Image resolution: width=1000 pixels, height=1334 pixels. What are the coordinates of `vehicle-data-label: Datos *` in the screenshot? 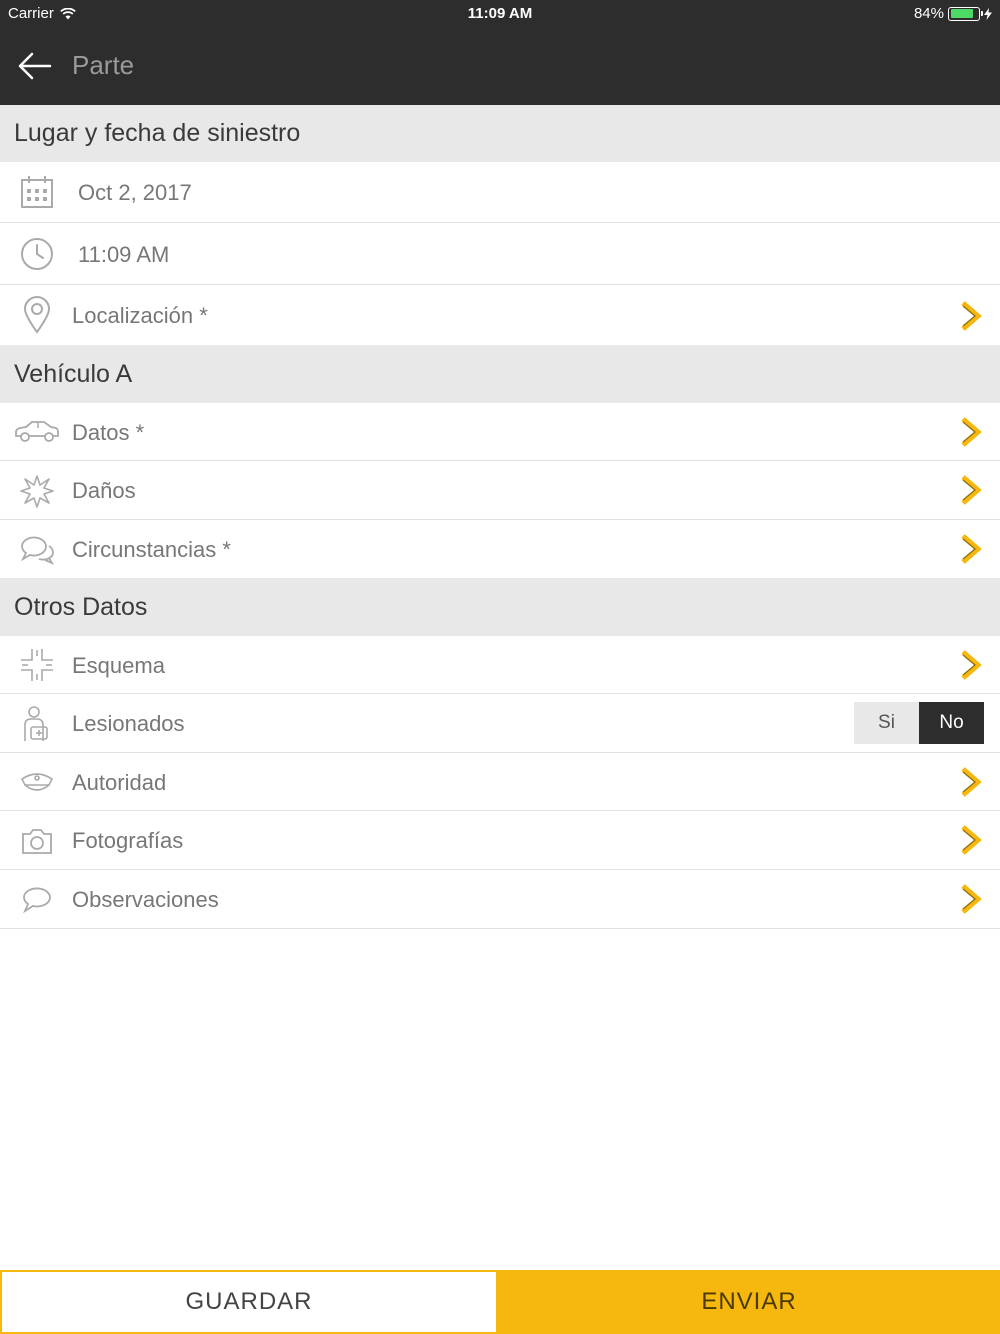 It's located at (108, 432).